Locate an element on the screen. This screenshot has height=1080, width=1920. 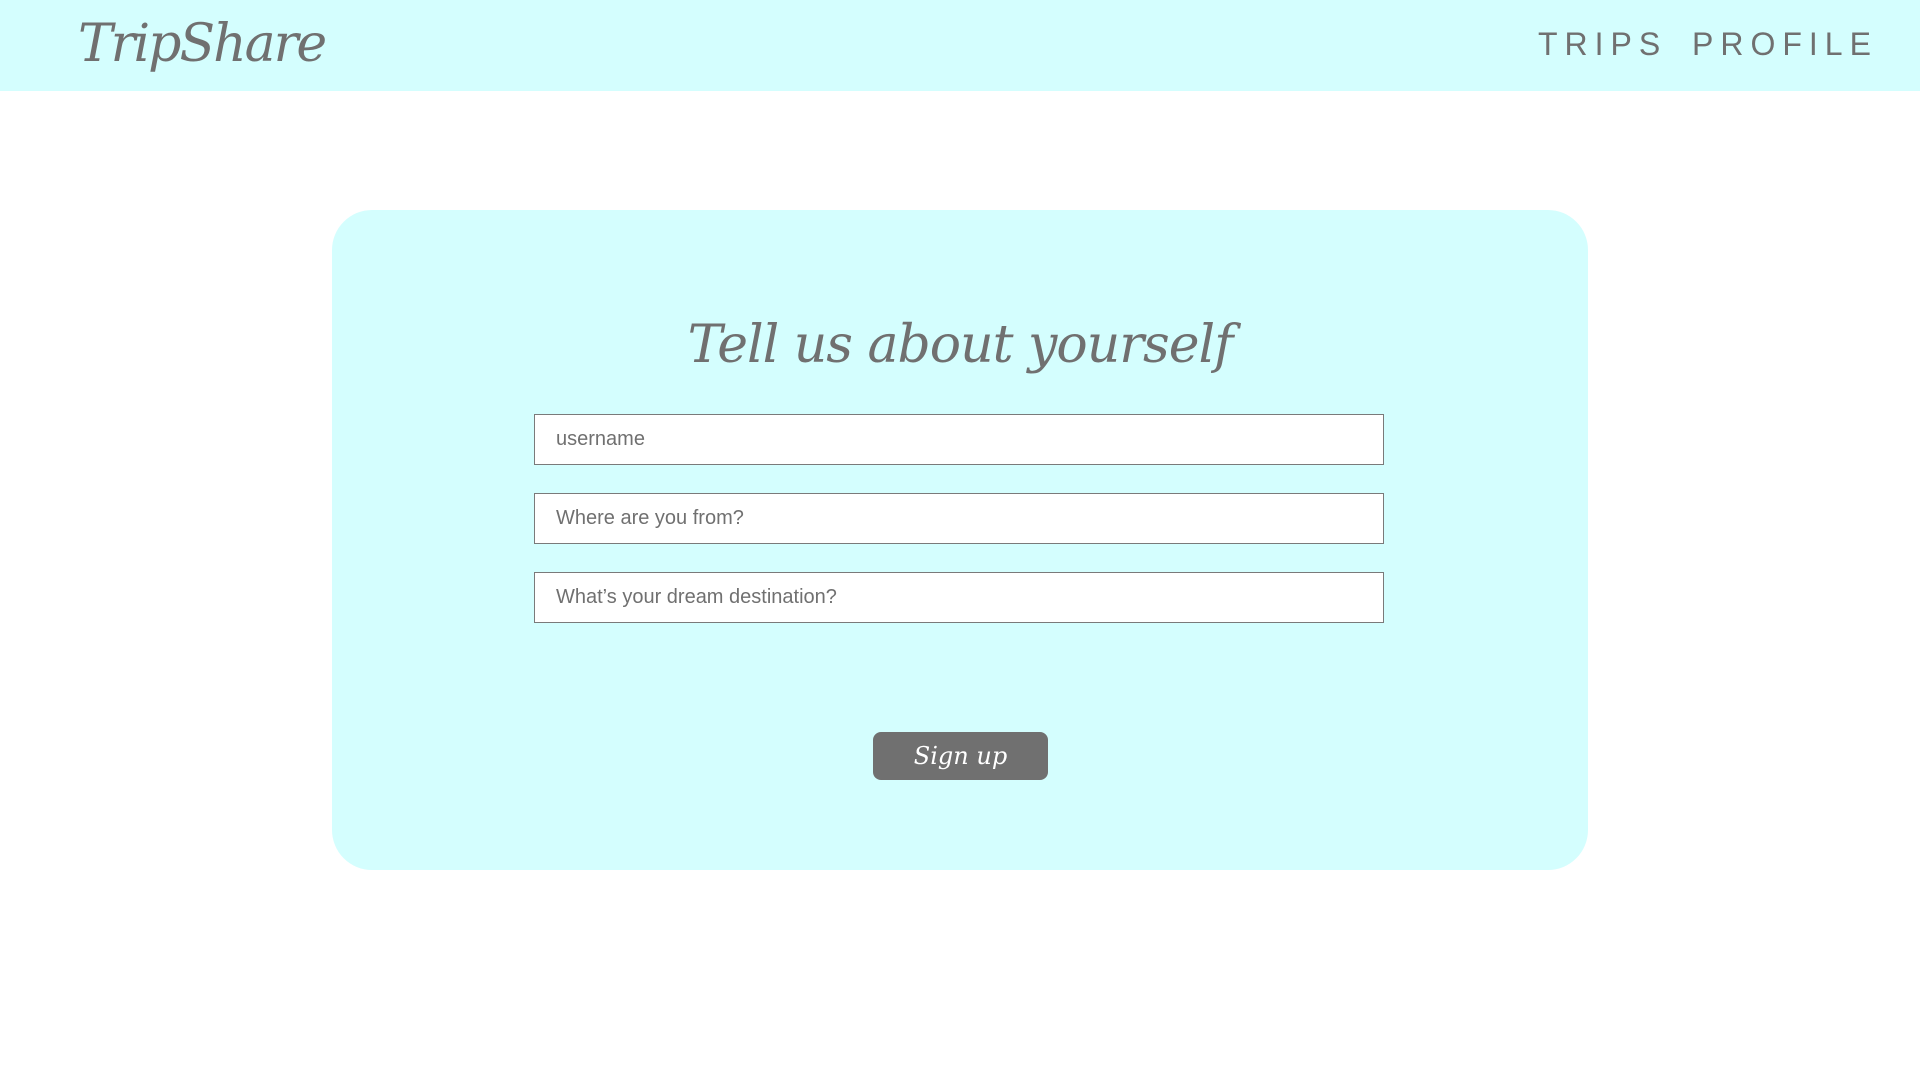
sign-up-button: Sign up is located at coordinates (960, 756).